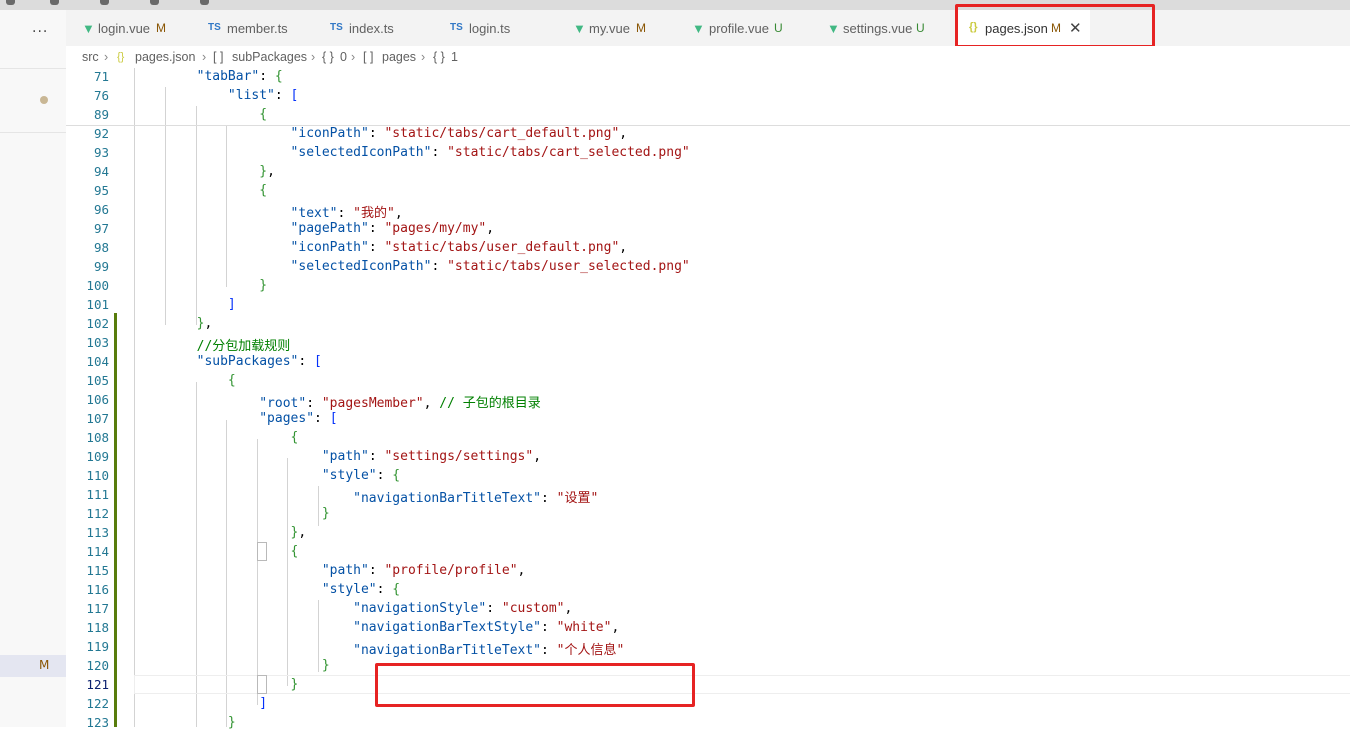 Image resolution: width=1350 pixels, height=733 pixels. Describe the element at coordinates (708, 685) in the screenshot. I see `code-line: 121 }` at that location.